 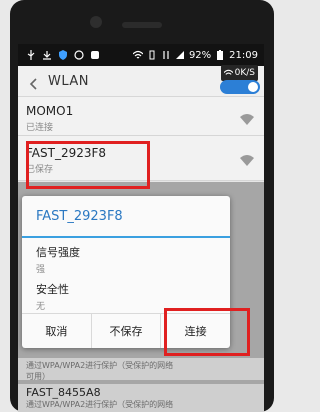 I want to click on battery-icon, so click(x=220, y=55).